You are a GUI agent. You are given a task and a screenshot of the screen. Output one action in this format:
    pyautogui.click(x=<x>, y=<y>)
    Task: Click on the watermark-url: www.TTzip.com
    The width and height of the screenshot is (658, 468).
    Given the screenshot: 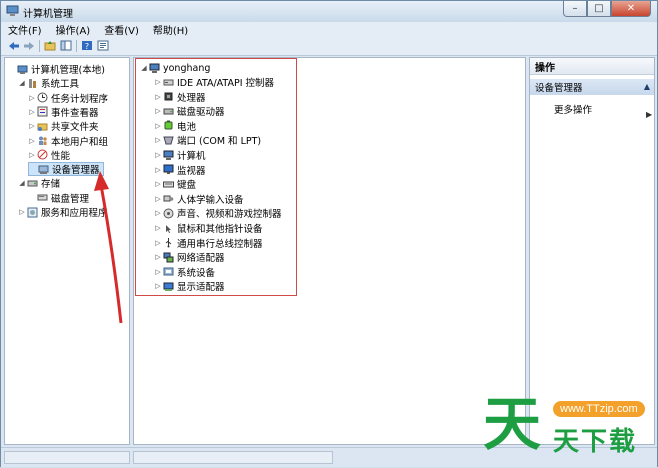 What is the action you would take?
    pyautogui.click(x=599, y=409)
    